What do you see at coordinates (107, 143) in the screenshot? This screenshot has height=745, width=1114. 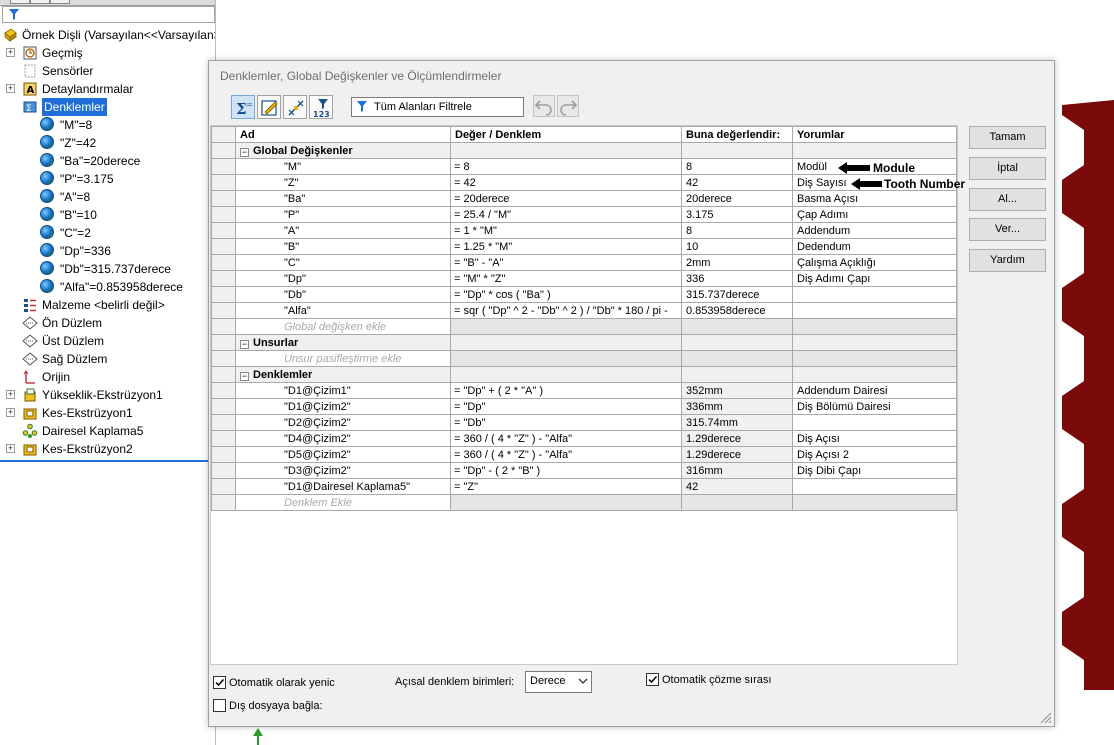 I see `tree-item-variable: "Z"=42` at bounding box center [107, 143].